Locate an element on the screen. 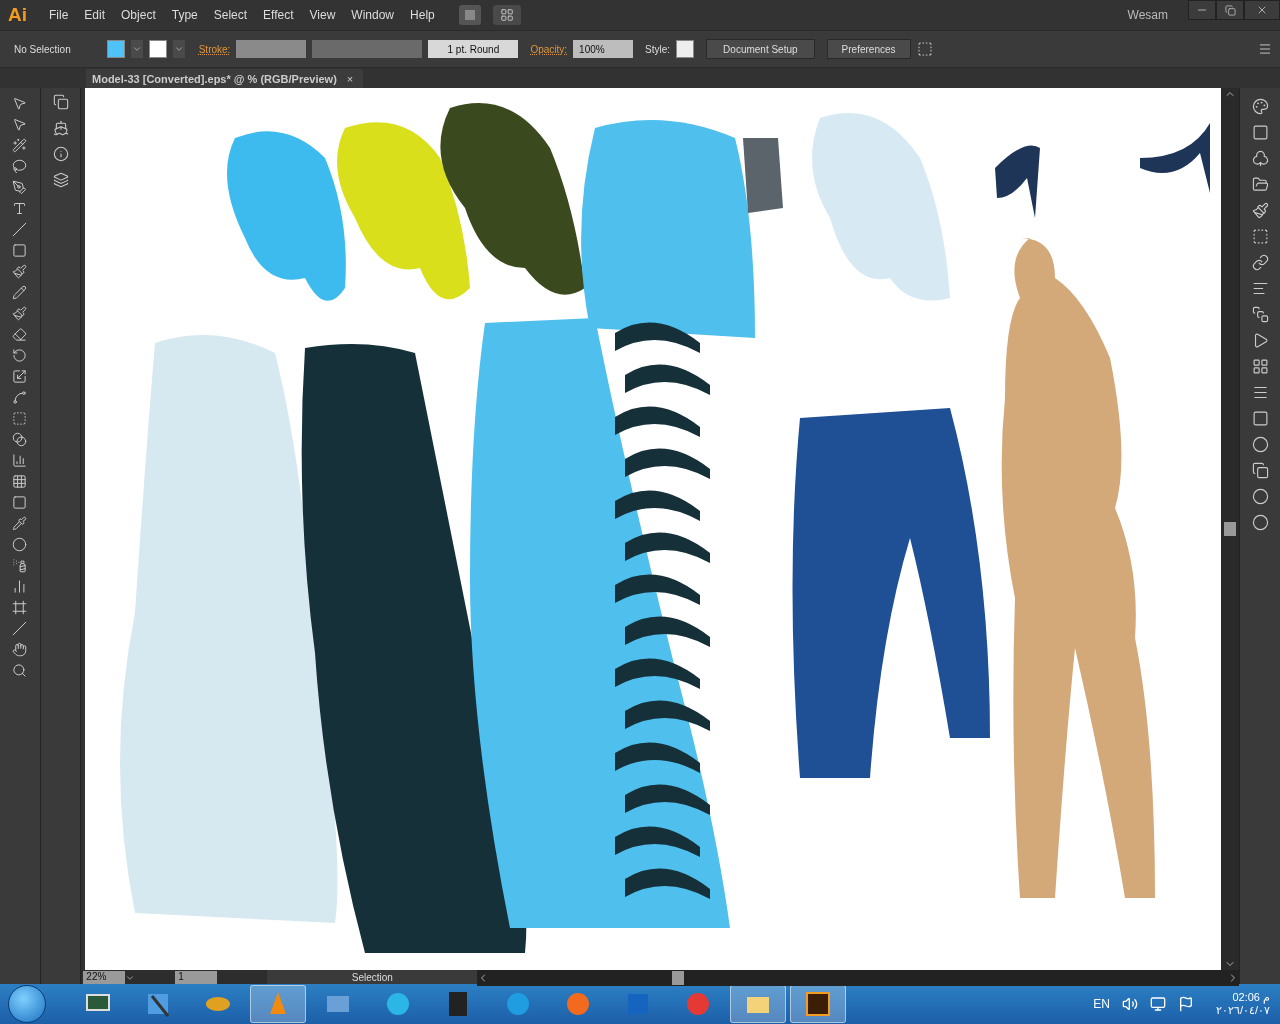 The width and height of the screenshot is (1280, 1024). menu-item: Effect is located at coordinates (278, 15).